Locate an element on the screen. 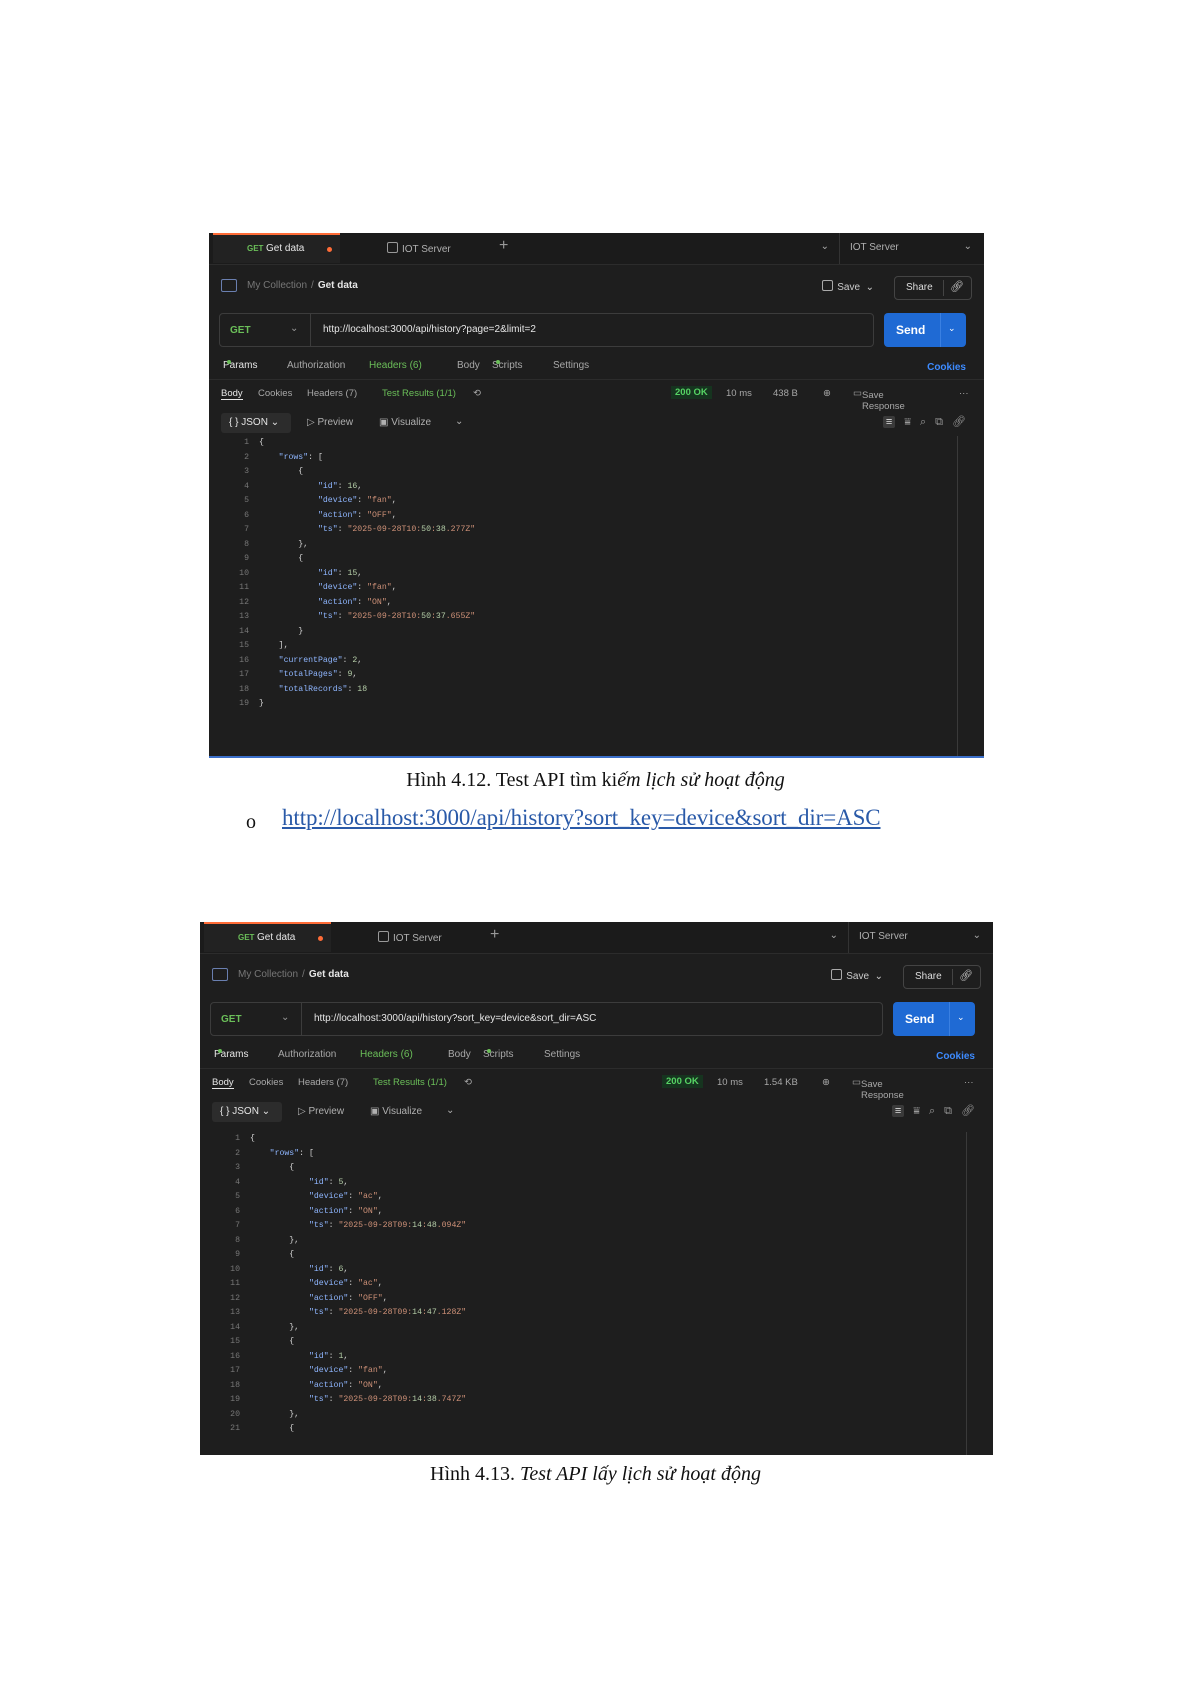 This screenshot has width=1191, height=1685. response-time: 10 ms is located at coordinates (730, 1082).